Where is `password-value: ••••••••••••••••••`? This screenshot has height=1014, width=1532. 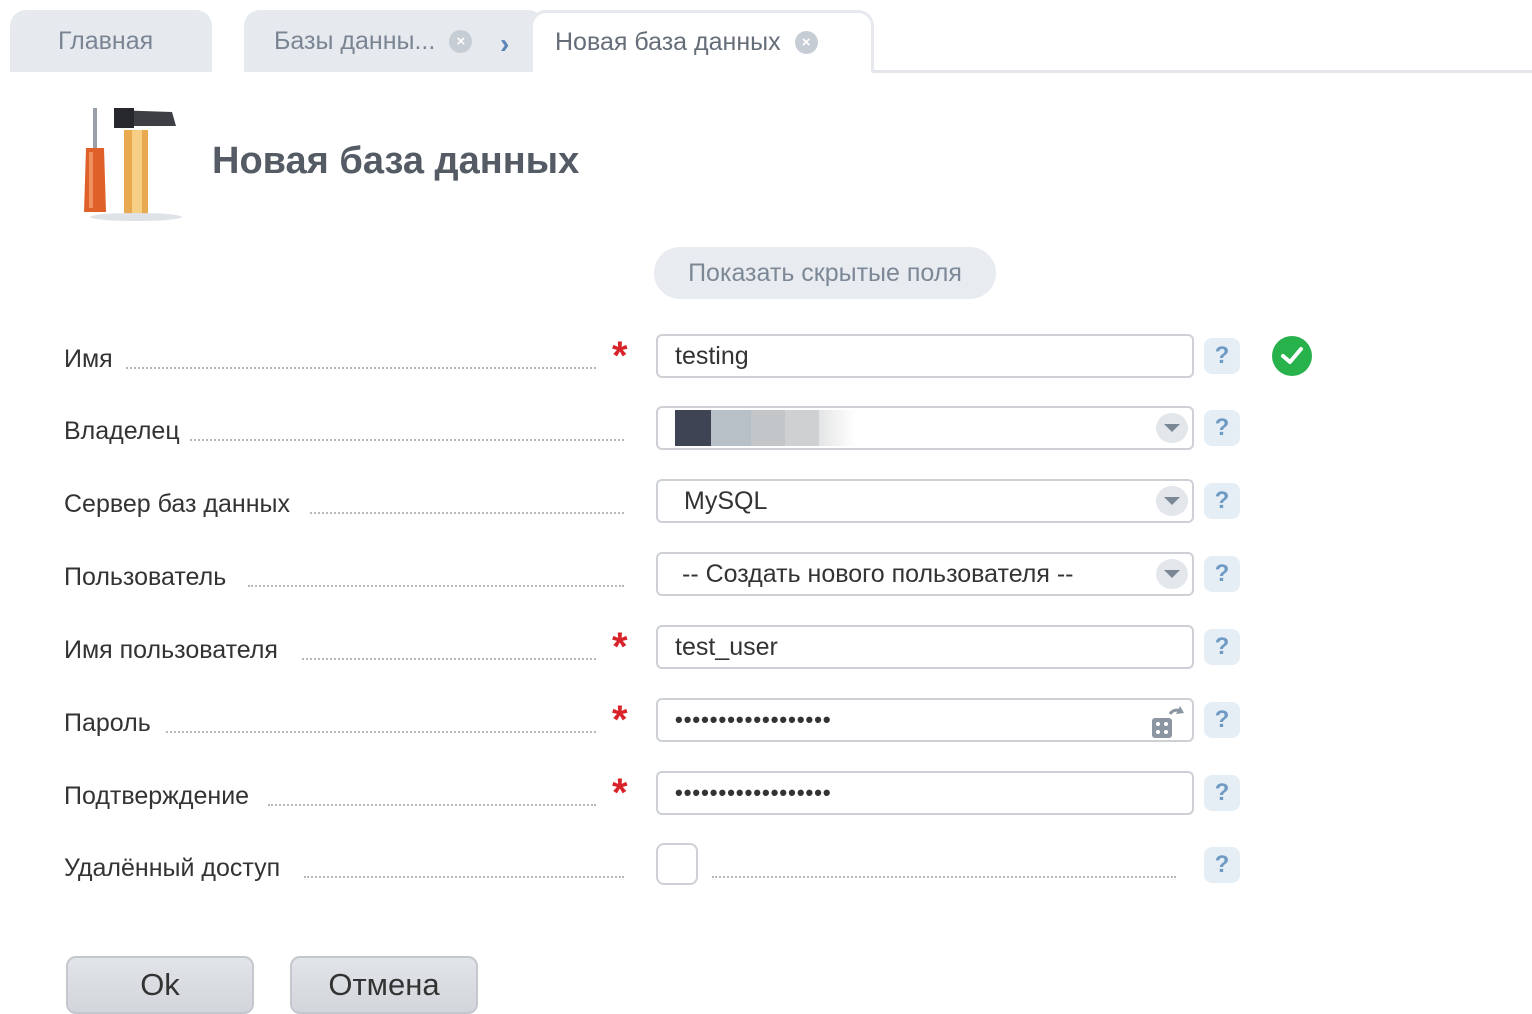 password-value: •••••••••••••••••• is located at coordinates (753, 719).